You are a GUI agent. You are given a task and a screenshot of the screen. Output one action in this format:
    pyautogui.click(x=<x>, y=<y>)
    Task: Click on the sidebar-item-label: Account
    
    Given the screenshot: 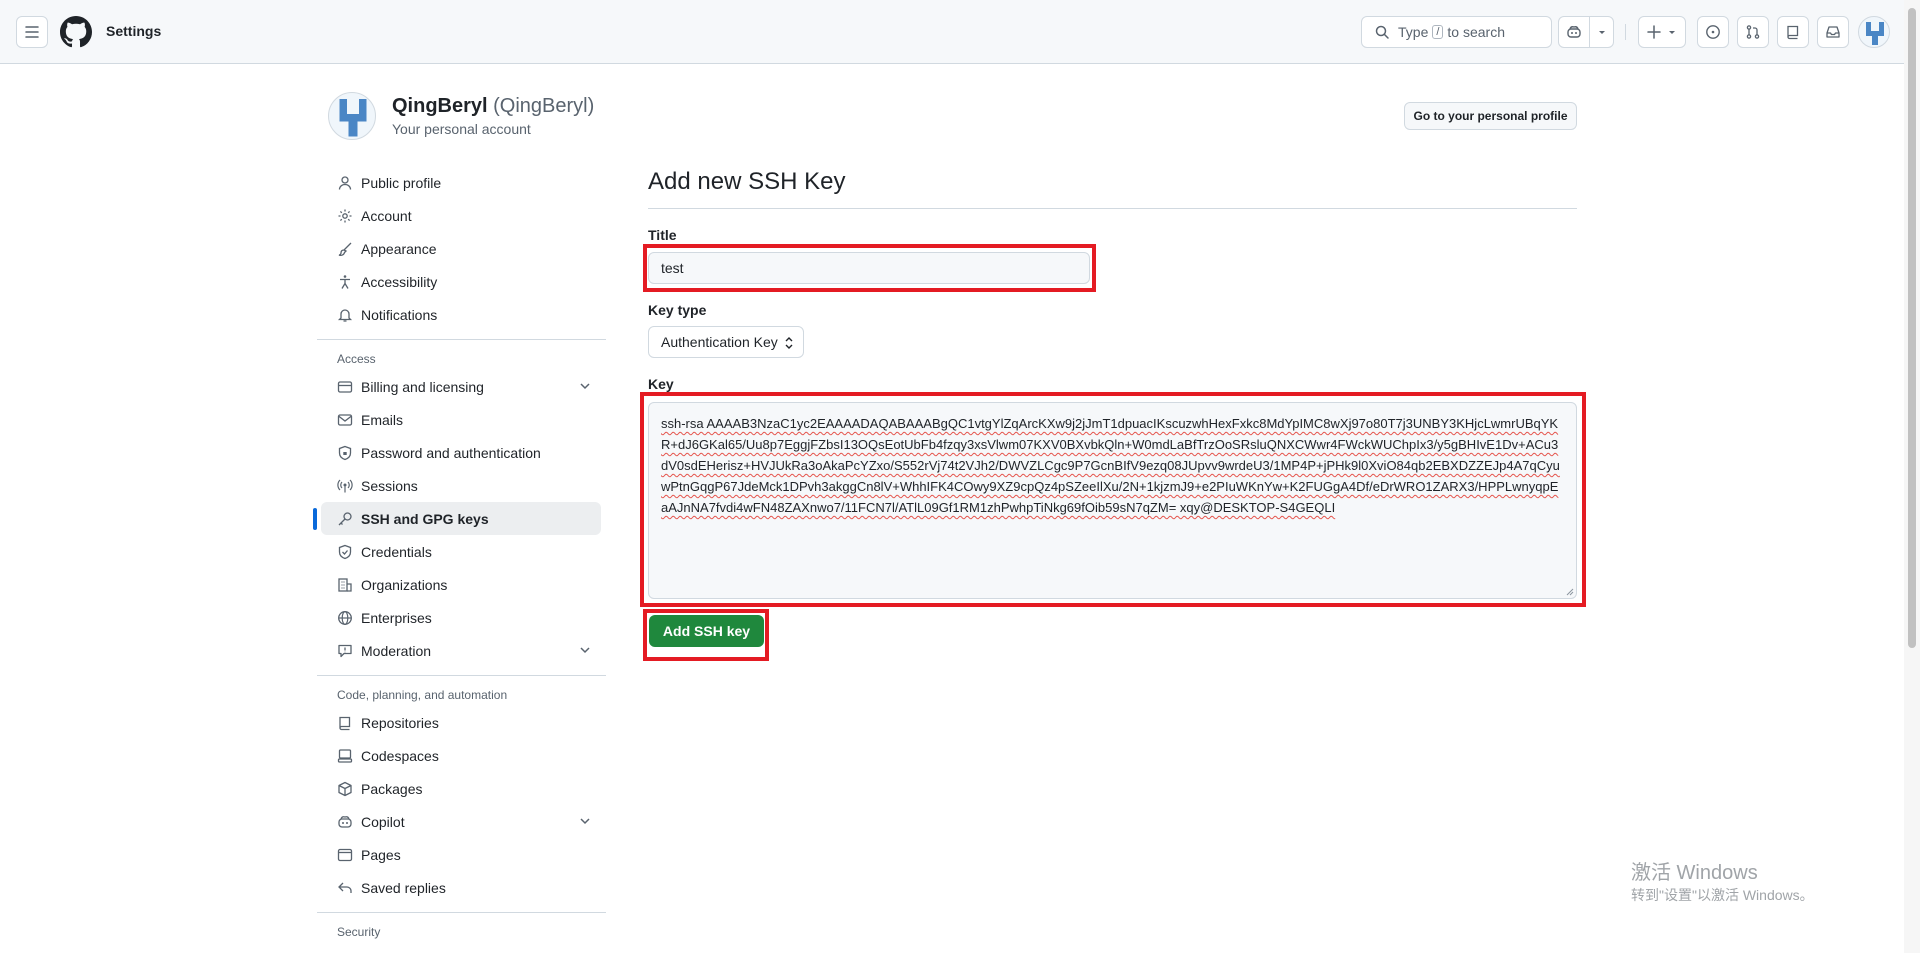 What is the action you would take?
    pyautogui.click(x=386, y=215)
    